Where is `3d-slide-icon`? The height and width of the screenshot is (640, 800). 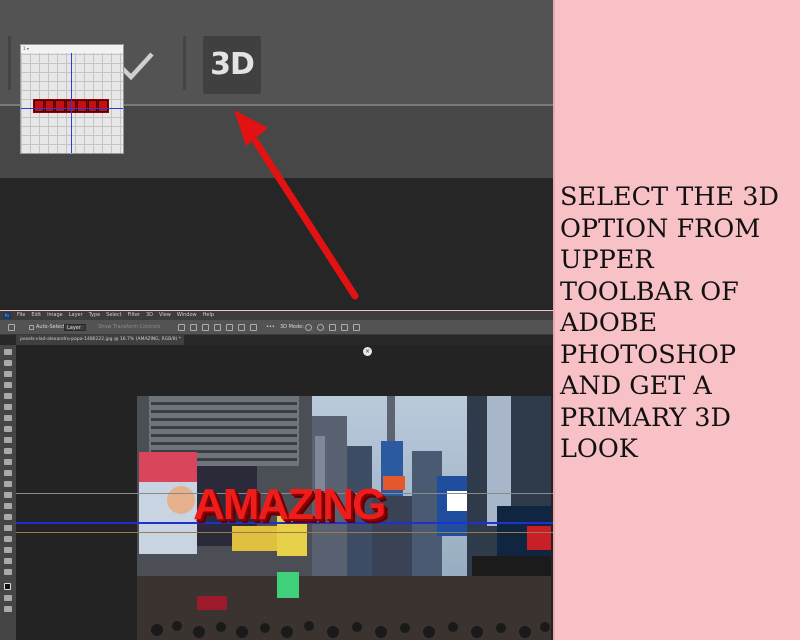
3d-slide-icon is located at coordinates (344, 327).